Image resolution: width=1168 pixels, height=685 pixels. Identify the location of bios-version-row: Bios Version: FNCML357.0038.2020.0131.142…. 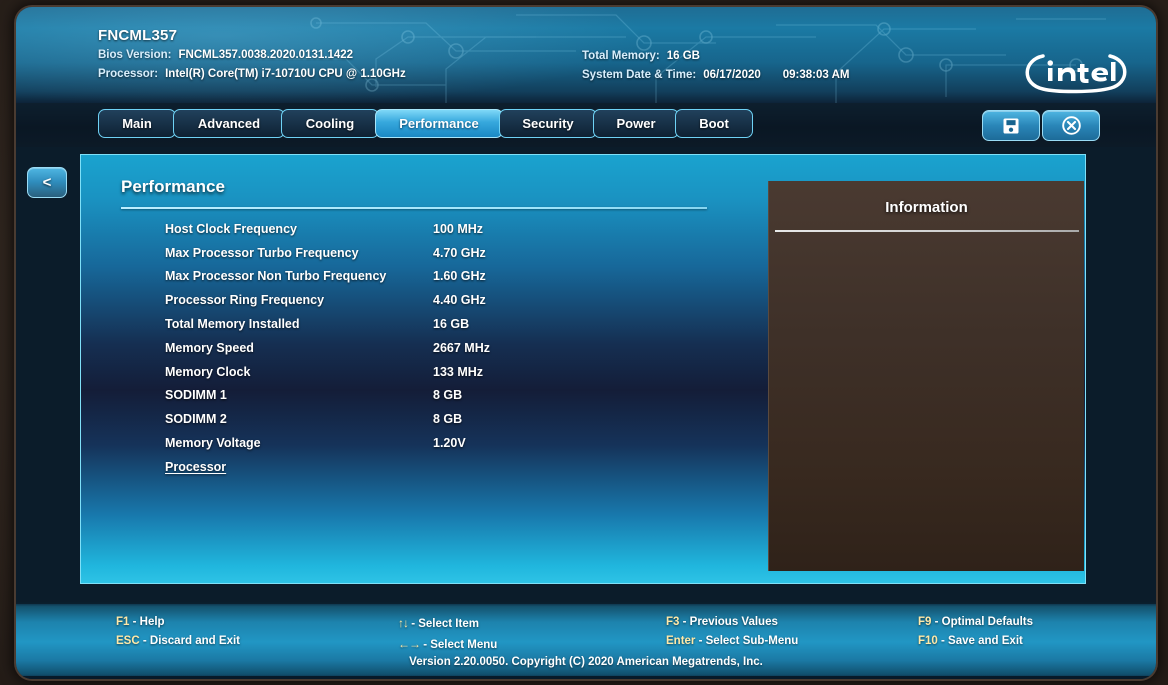
(225, 55).